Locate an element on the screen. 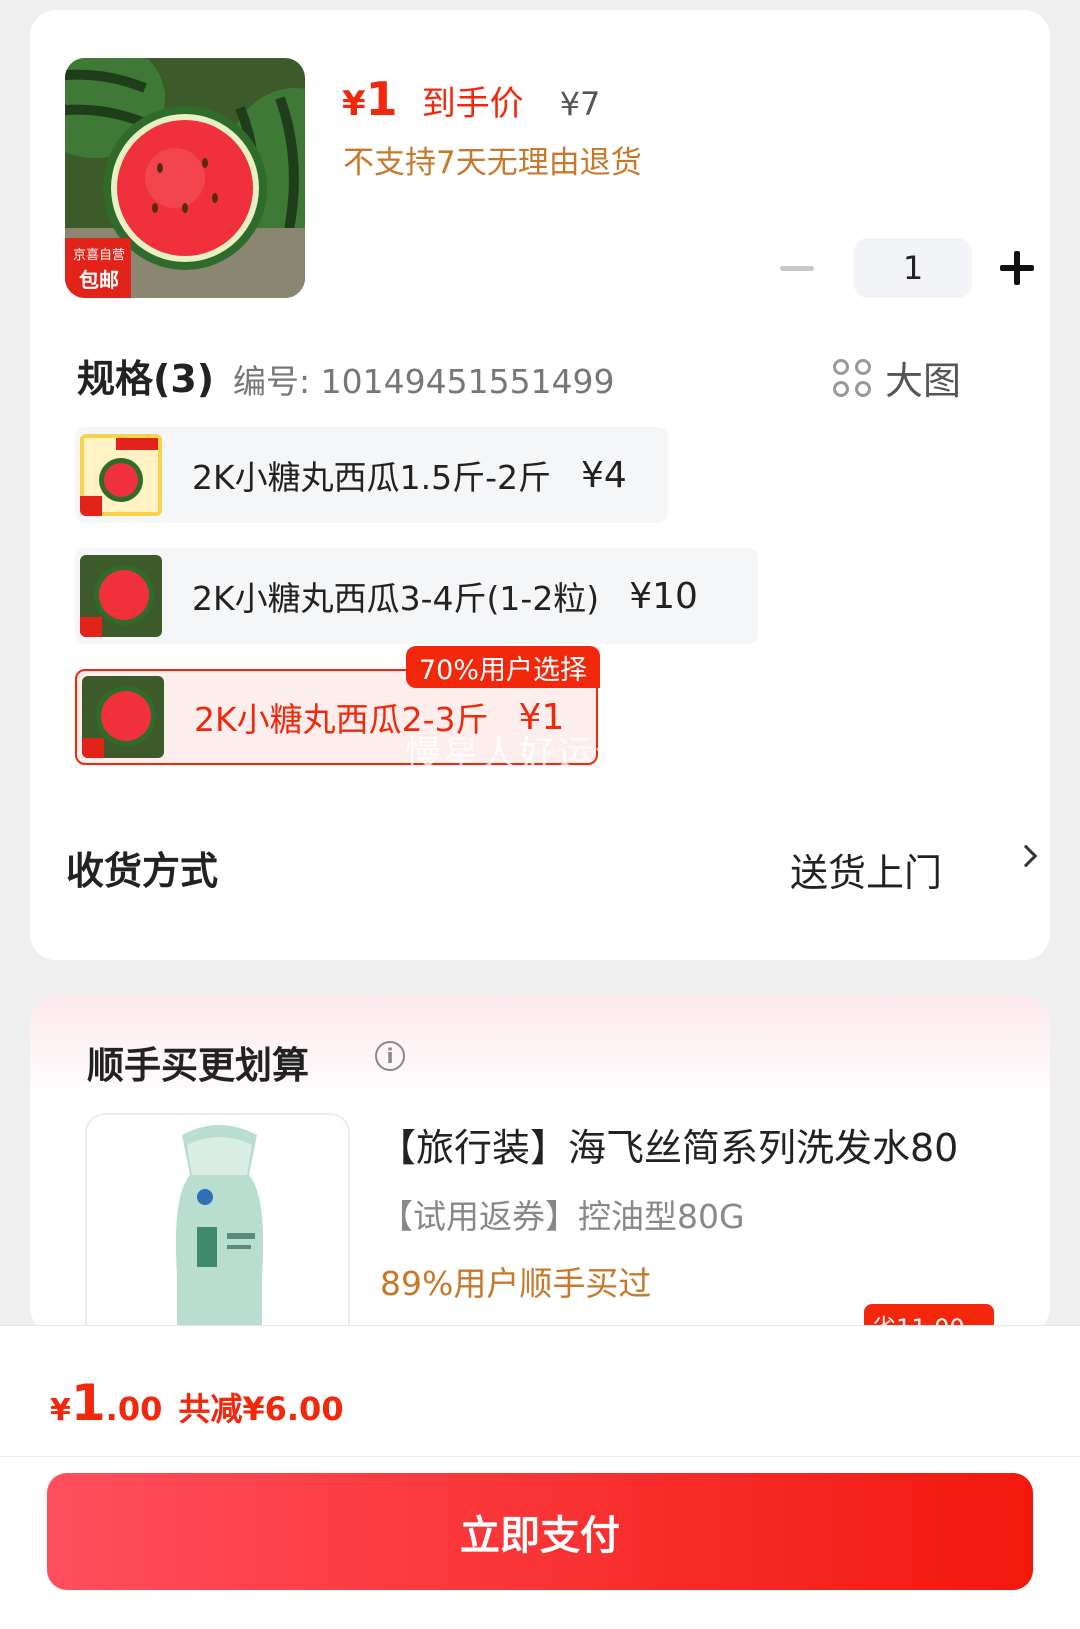 The height and width of the screenshot is (1629, 1080). increase-button is located at coordinates (1017, 268).